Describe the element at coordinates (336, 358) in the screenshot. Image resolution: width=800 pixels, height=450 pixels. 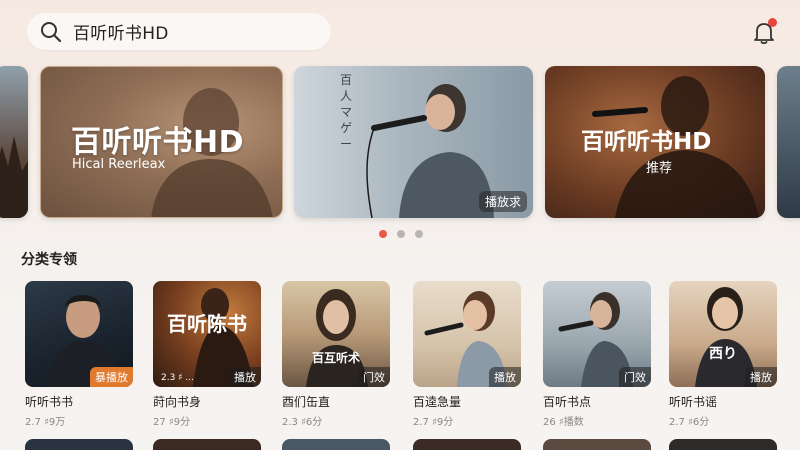
I see `cover-title: 百互听术` at that location.